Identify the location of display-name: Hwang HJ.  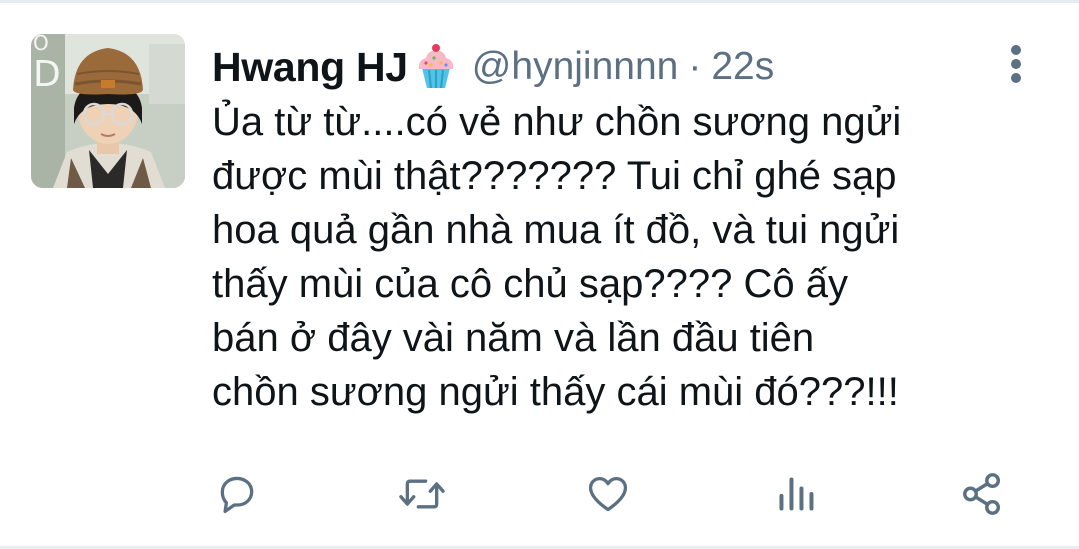
(310, 67).